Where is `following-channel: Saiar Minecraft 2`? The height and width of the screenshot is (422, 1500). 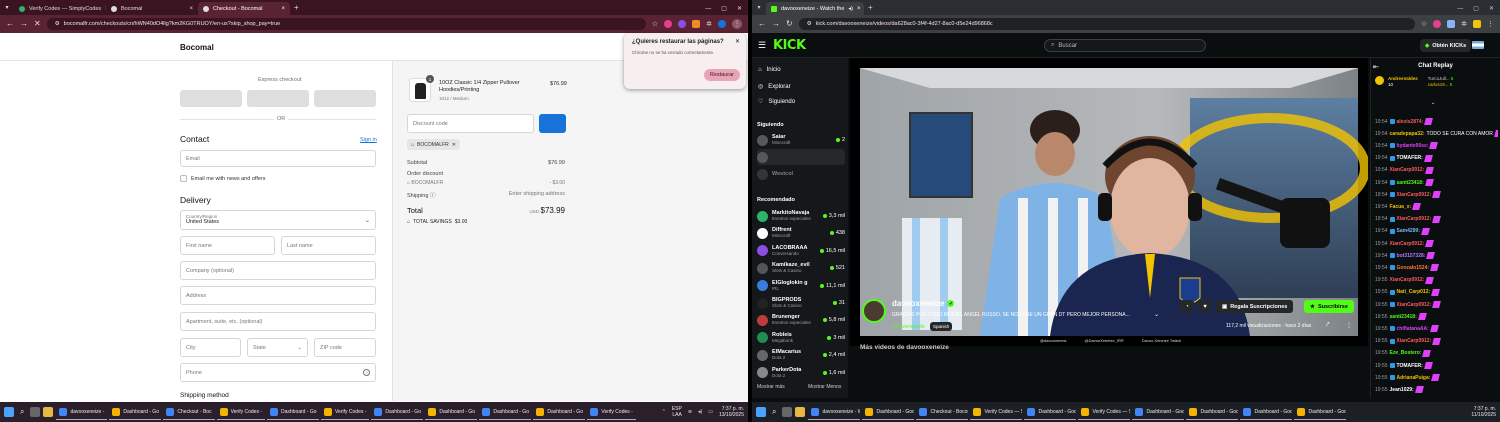 following-channel: Saiar Minecraft 2 is located at coordinates (801, 140).